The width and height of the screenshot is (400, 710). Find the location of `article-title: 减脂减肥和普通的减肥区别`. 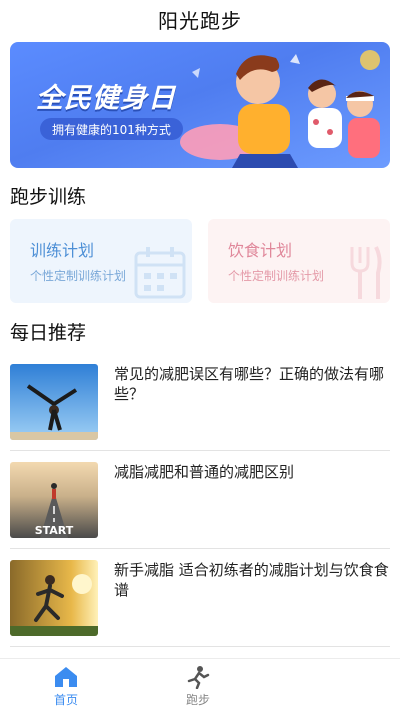

article-title: 减脂减肥和普通的减肥区别 is located at coordinates (204, 472).